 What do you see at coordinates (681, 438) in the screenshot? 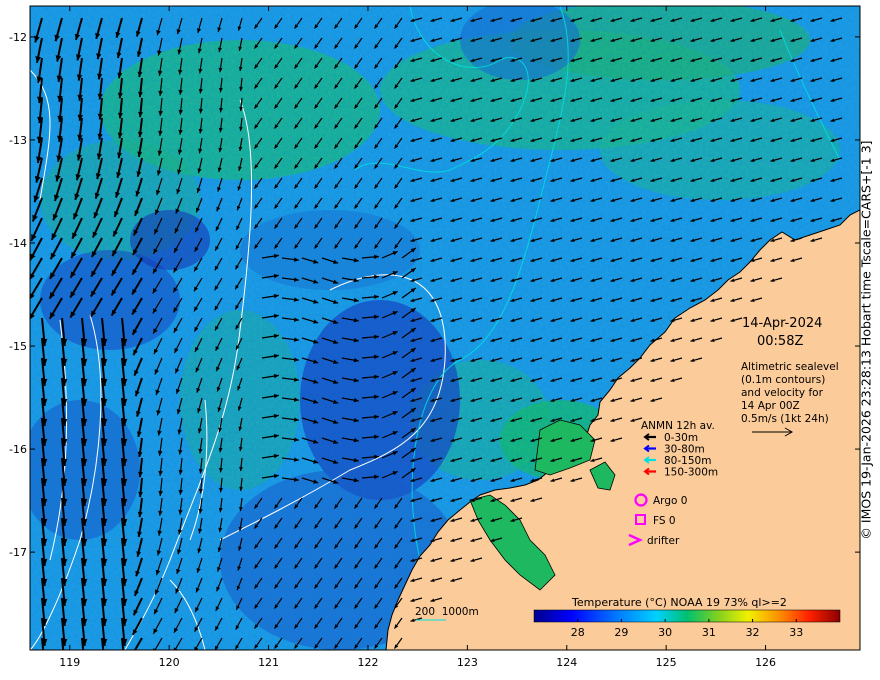
I see `anmn-legend-label: 0-30m` at bounding box center [681, 438].